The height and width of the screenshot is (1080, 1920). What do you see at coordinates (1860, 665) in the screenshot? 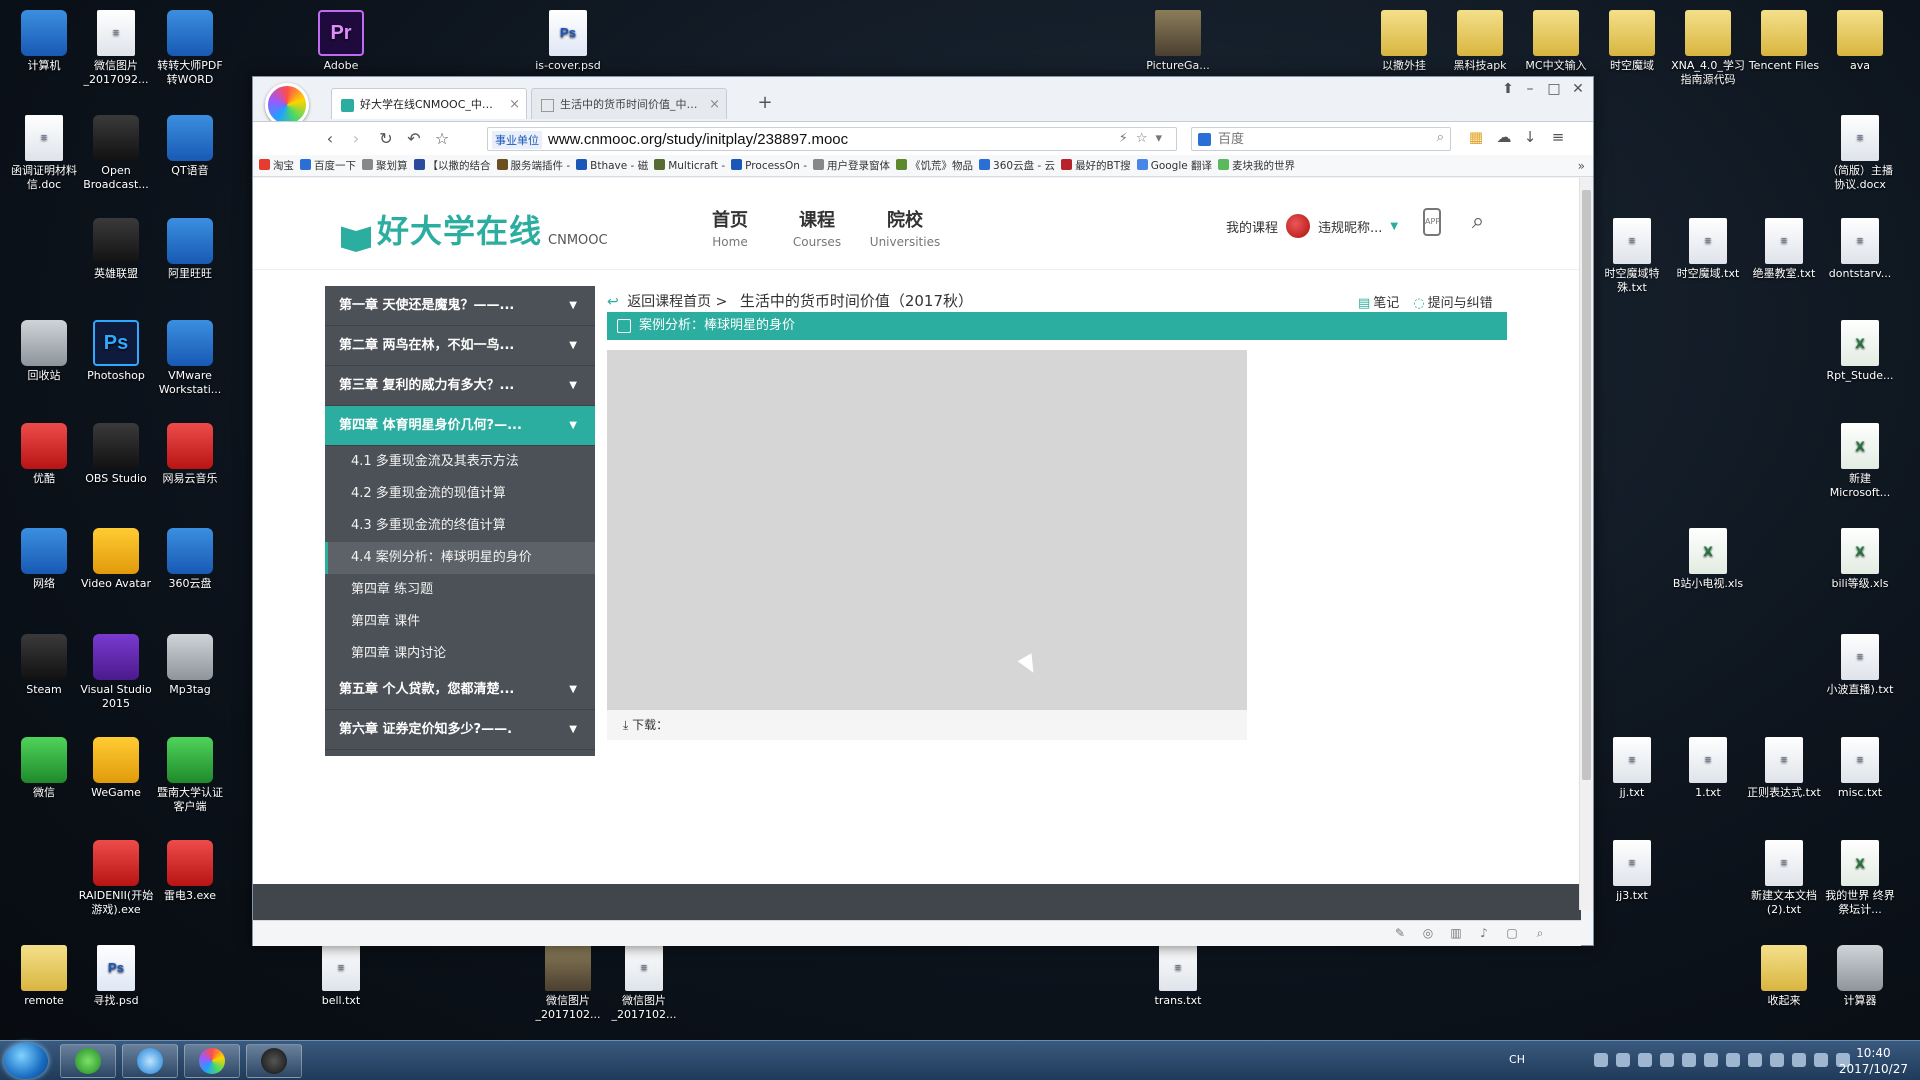
I see `desktop-icon: ≡ 小波直播).txt` at bounding box center [1860, 665].